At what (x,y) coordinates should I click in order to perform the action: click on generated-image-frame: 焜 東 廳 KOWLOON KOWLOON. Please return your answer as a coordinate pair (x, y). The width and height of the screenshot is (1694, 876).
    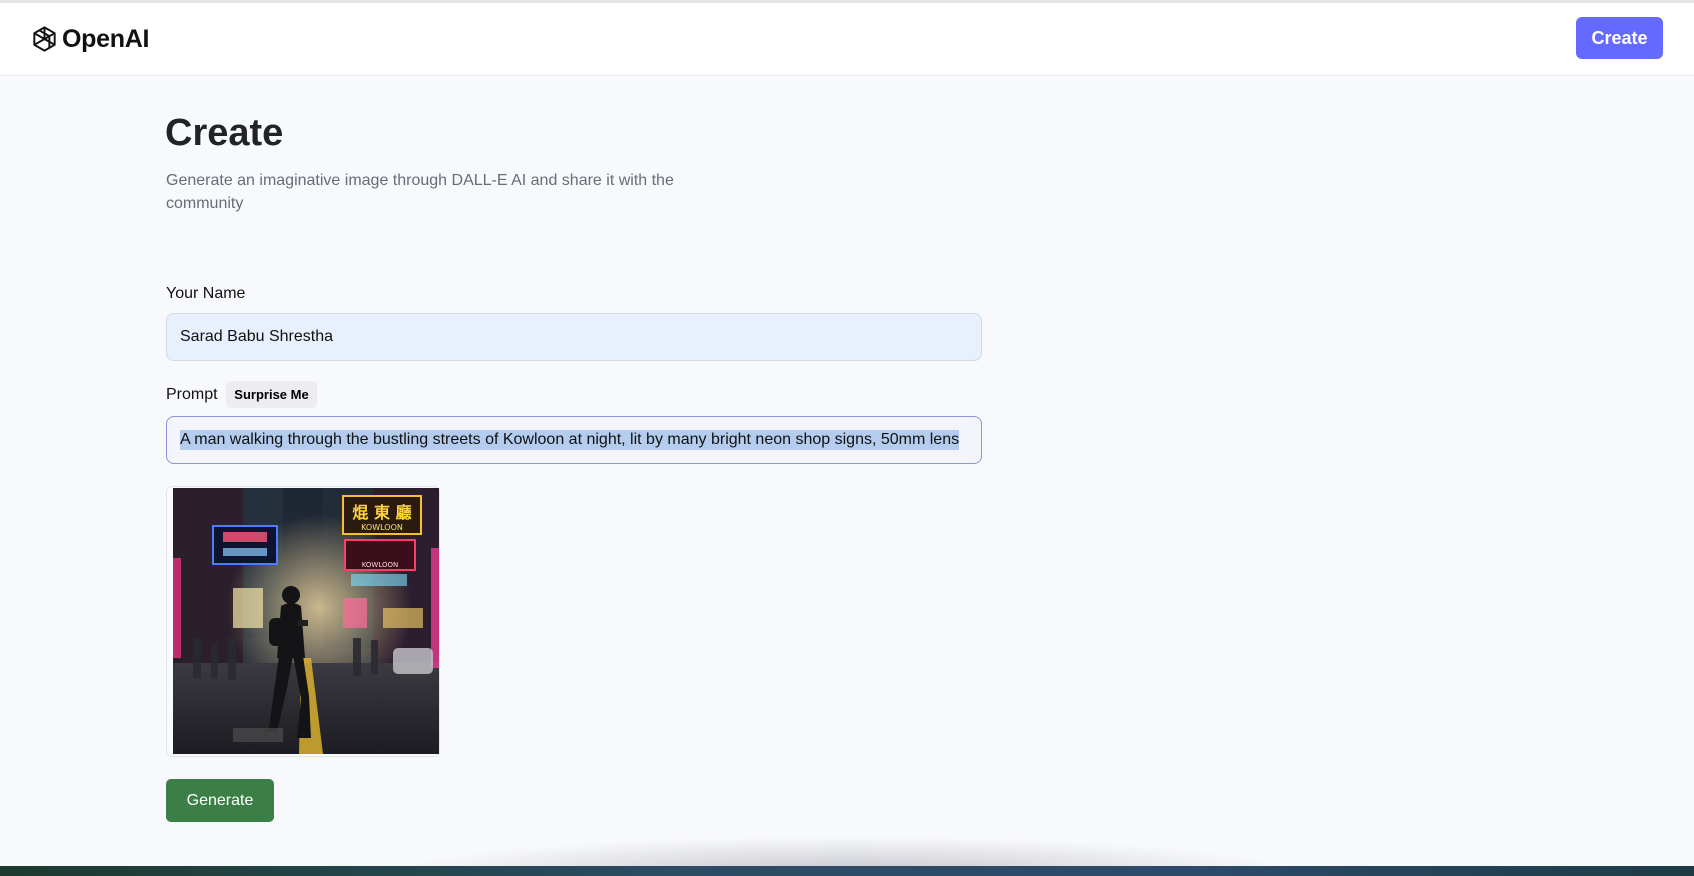
    Looking at the image, I should click on (303, 621).